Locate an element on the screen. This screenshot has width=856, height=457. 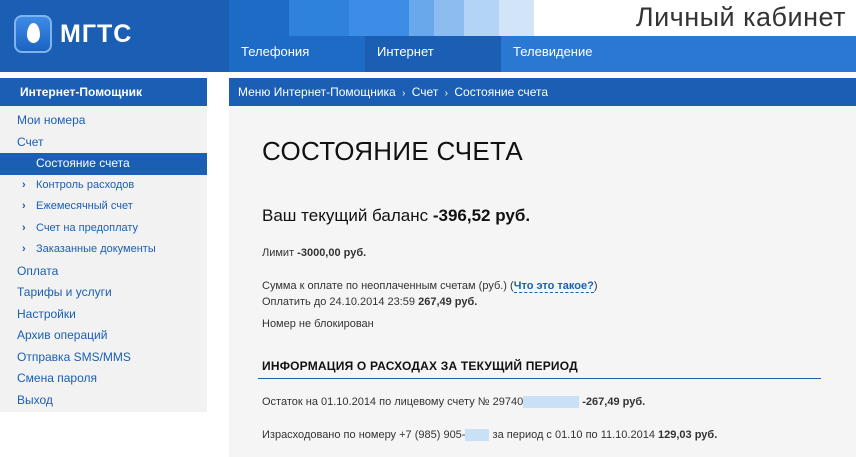
sidebar-item-change-password: Смена пароля is located at coordinates (103, 379).